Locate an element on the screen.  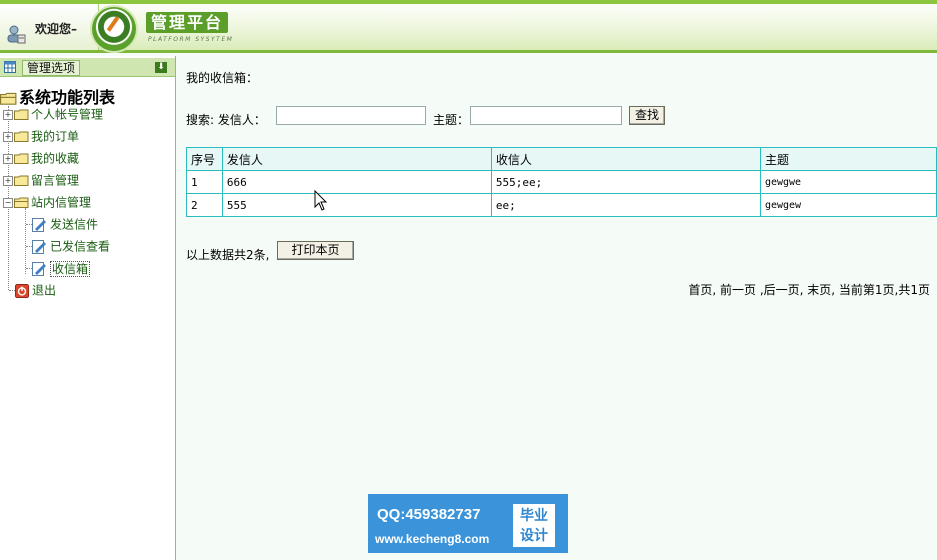
table-header-row: 序号 发信人 收信人 主题 is located at coordinates (561, 159).